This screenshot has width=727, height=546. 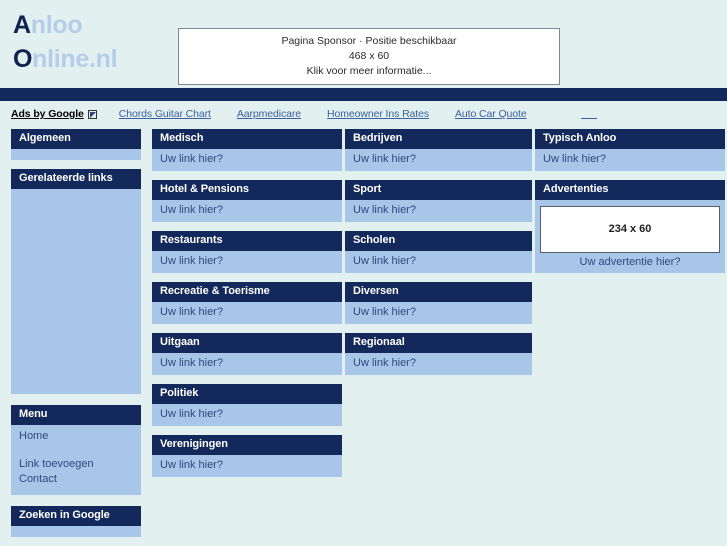 I want to click on category-link-politiek: Uw link hier?, so click(x=191, y=414).